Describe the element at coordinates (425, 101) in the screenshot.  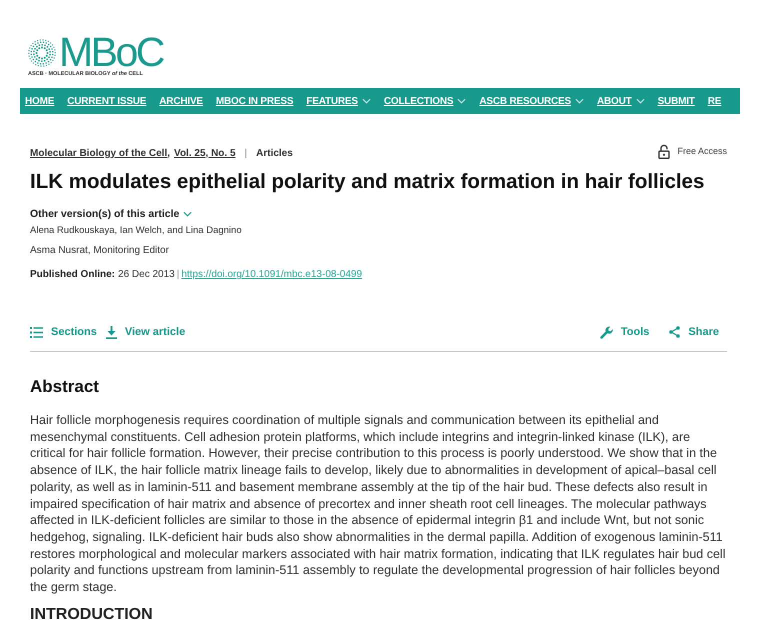
I see `nav-link: COLLECTIONS` at that location.